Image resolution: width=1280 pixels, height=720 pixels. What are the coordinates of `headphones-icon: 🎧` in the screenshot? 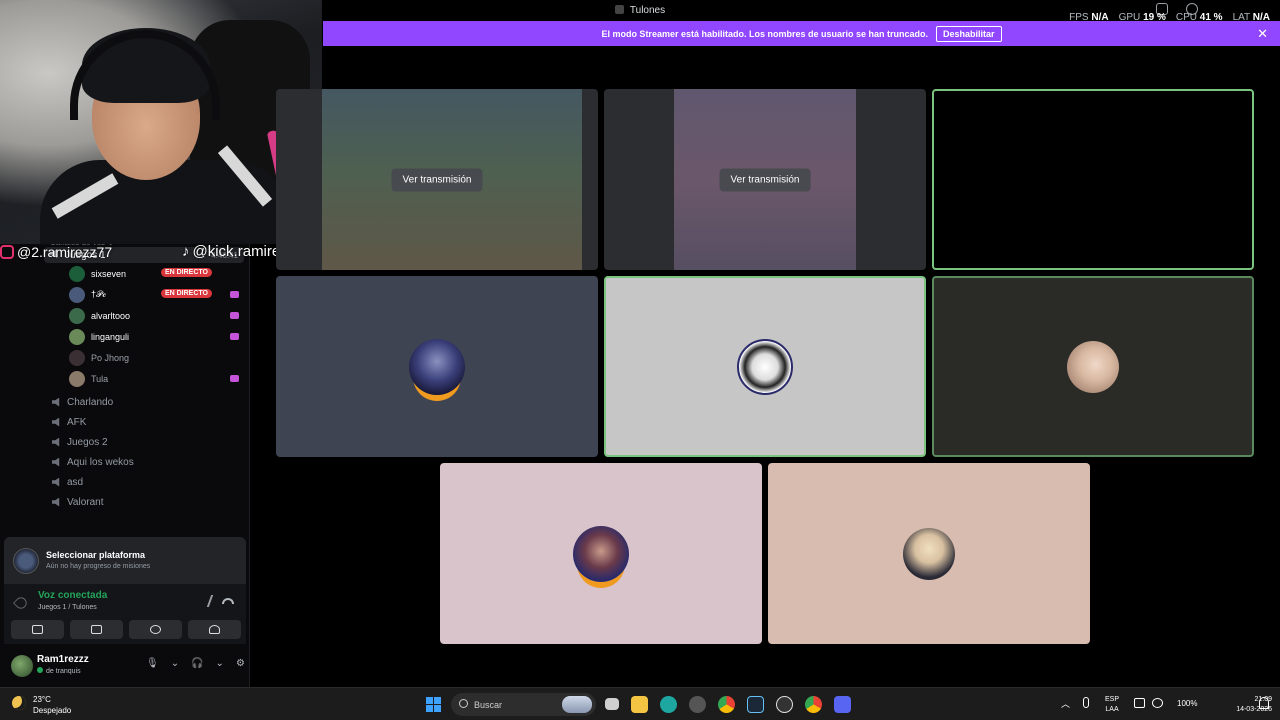 It's located at (197, 663).